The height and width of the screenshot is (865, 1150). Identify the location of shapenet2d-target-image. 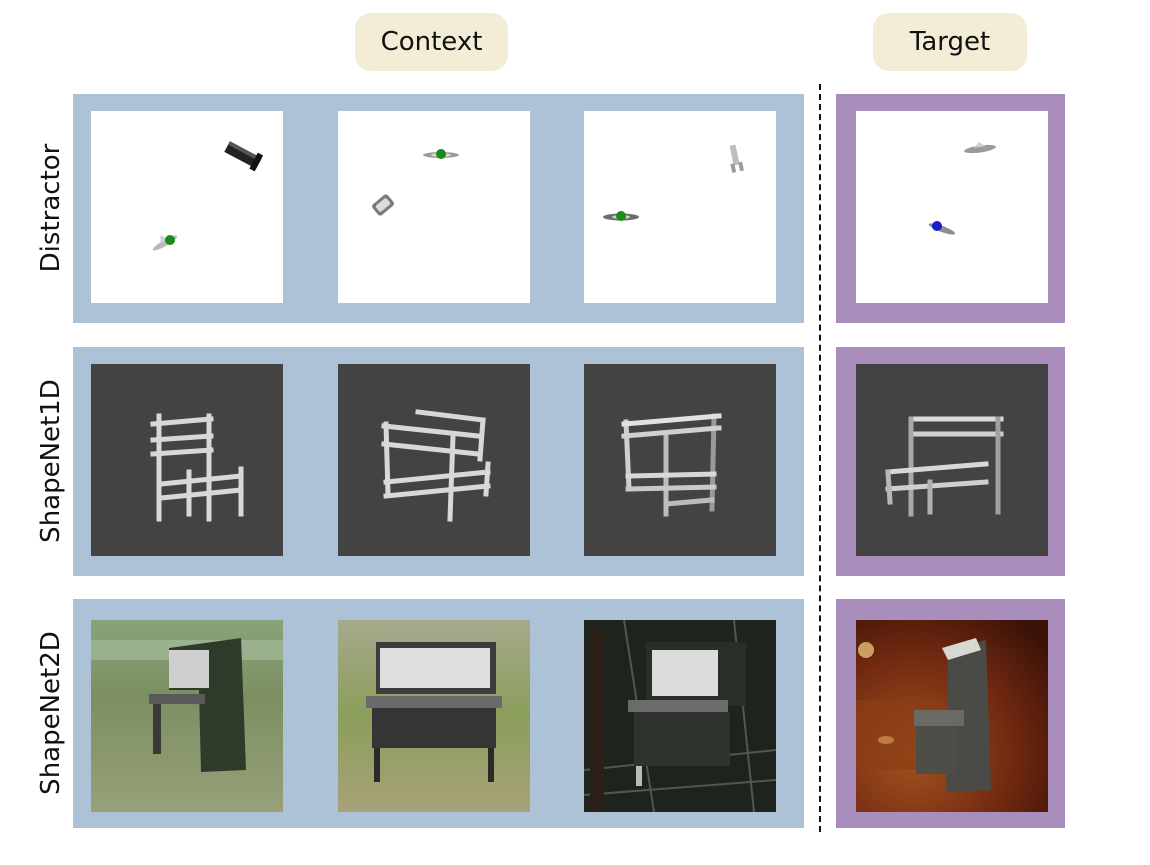
(952, 716).